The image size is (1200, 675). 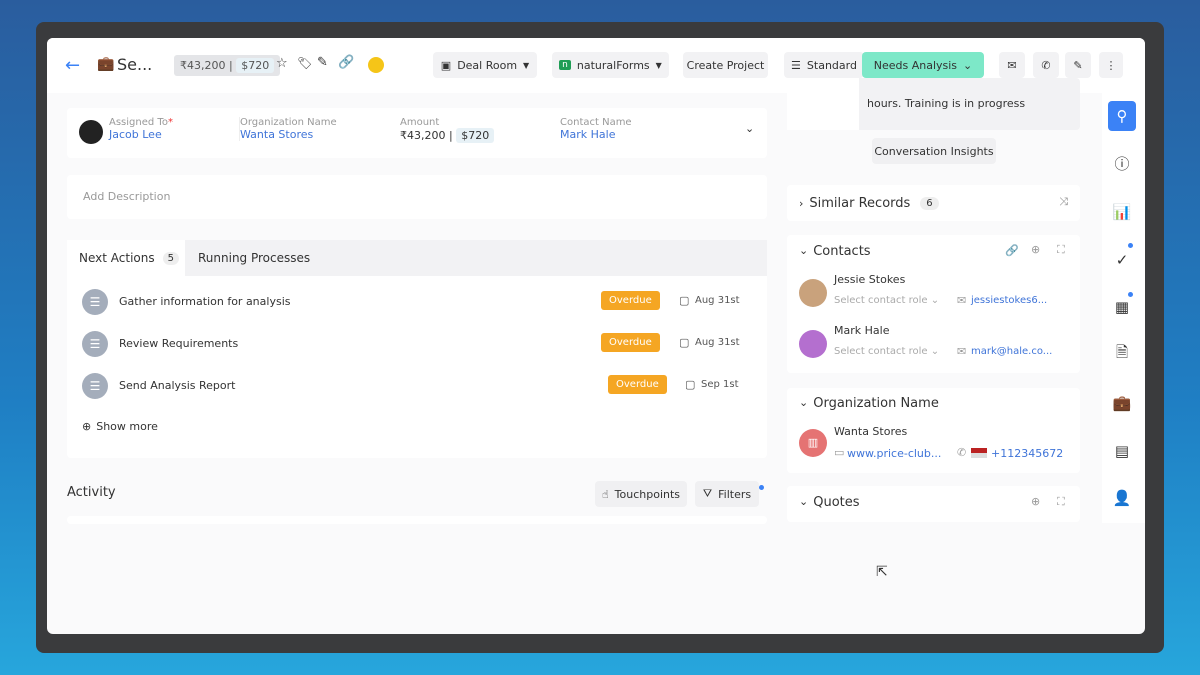 I want to click on activity-title: Activity, so click(x=91, y=492).